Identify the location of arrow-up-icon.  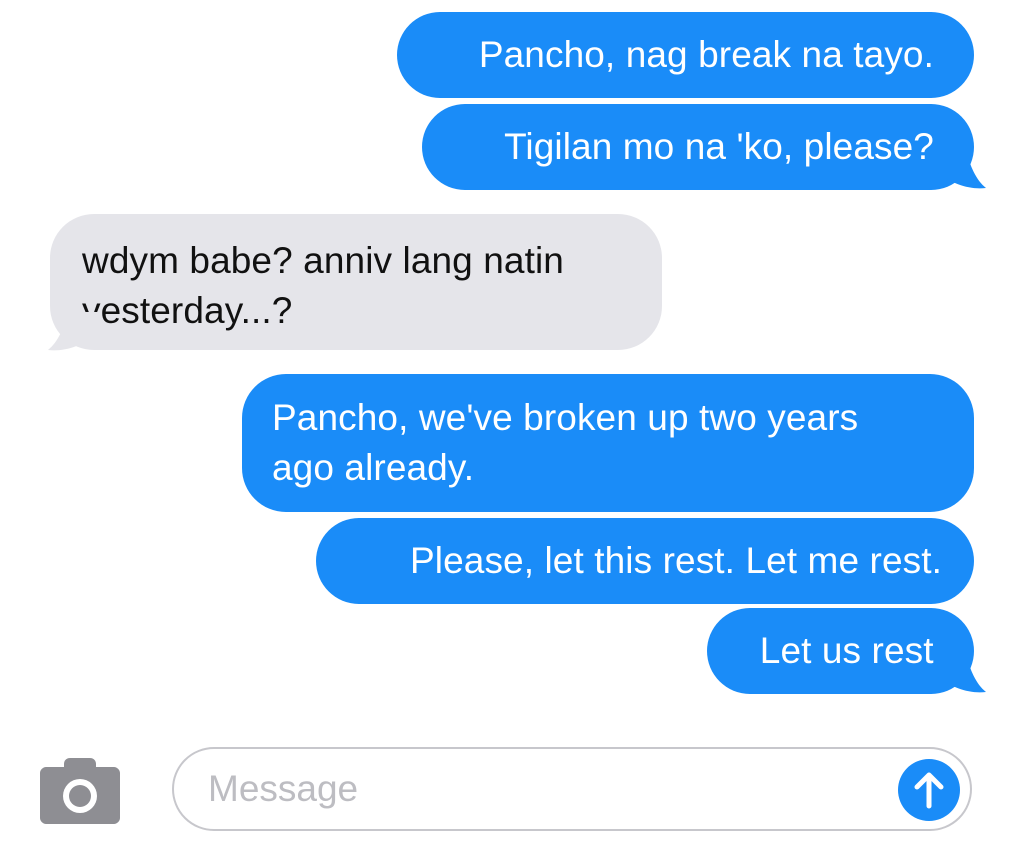
(929, 790).